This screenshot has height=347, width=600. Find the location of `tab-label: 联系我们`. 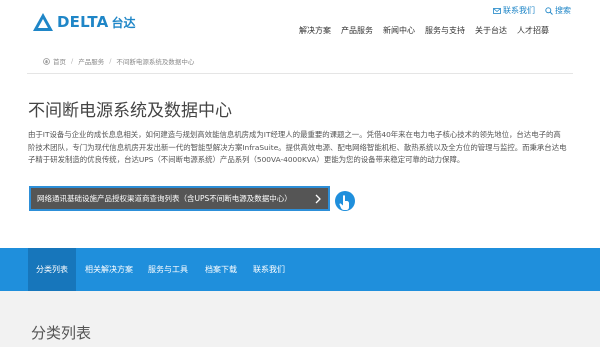

tab-label: 联系我们 is located at coordinates (269, 269).